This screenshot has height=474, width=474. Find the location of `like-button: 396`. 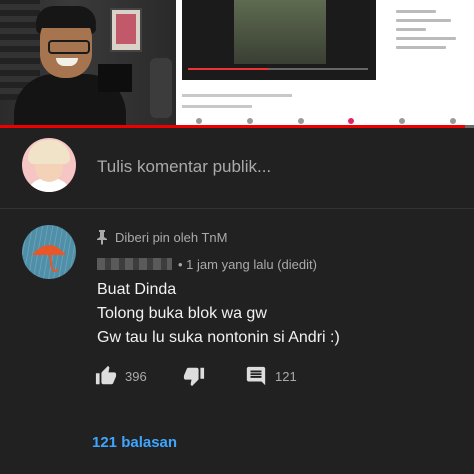

like-button: 396 is located at coordinates (121, 376).